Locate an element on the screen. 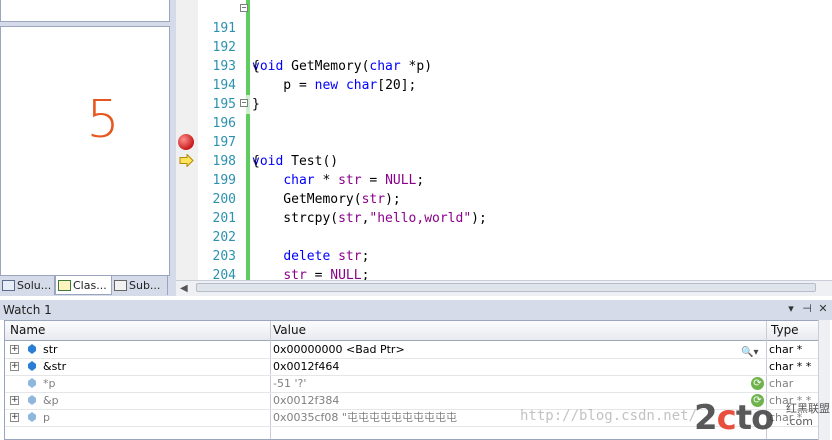 This screenshot has width=832, height=440. watch-window-title: Watch 1 is located at coordinates (27, 310).